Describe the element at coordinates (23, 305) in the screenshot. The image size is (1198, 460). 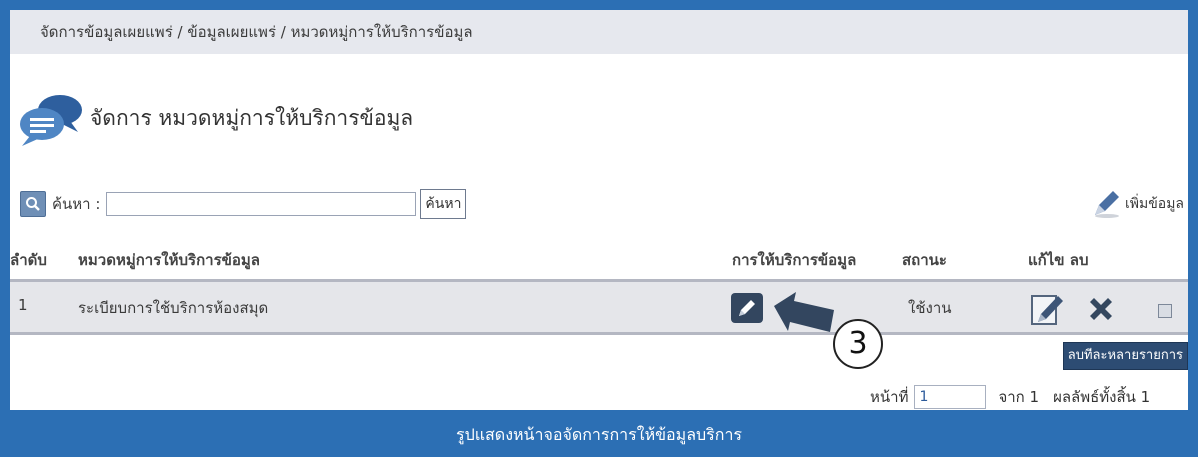
I see `row-order: 1` at that location.